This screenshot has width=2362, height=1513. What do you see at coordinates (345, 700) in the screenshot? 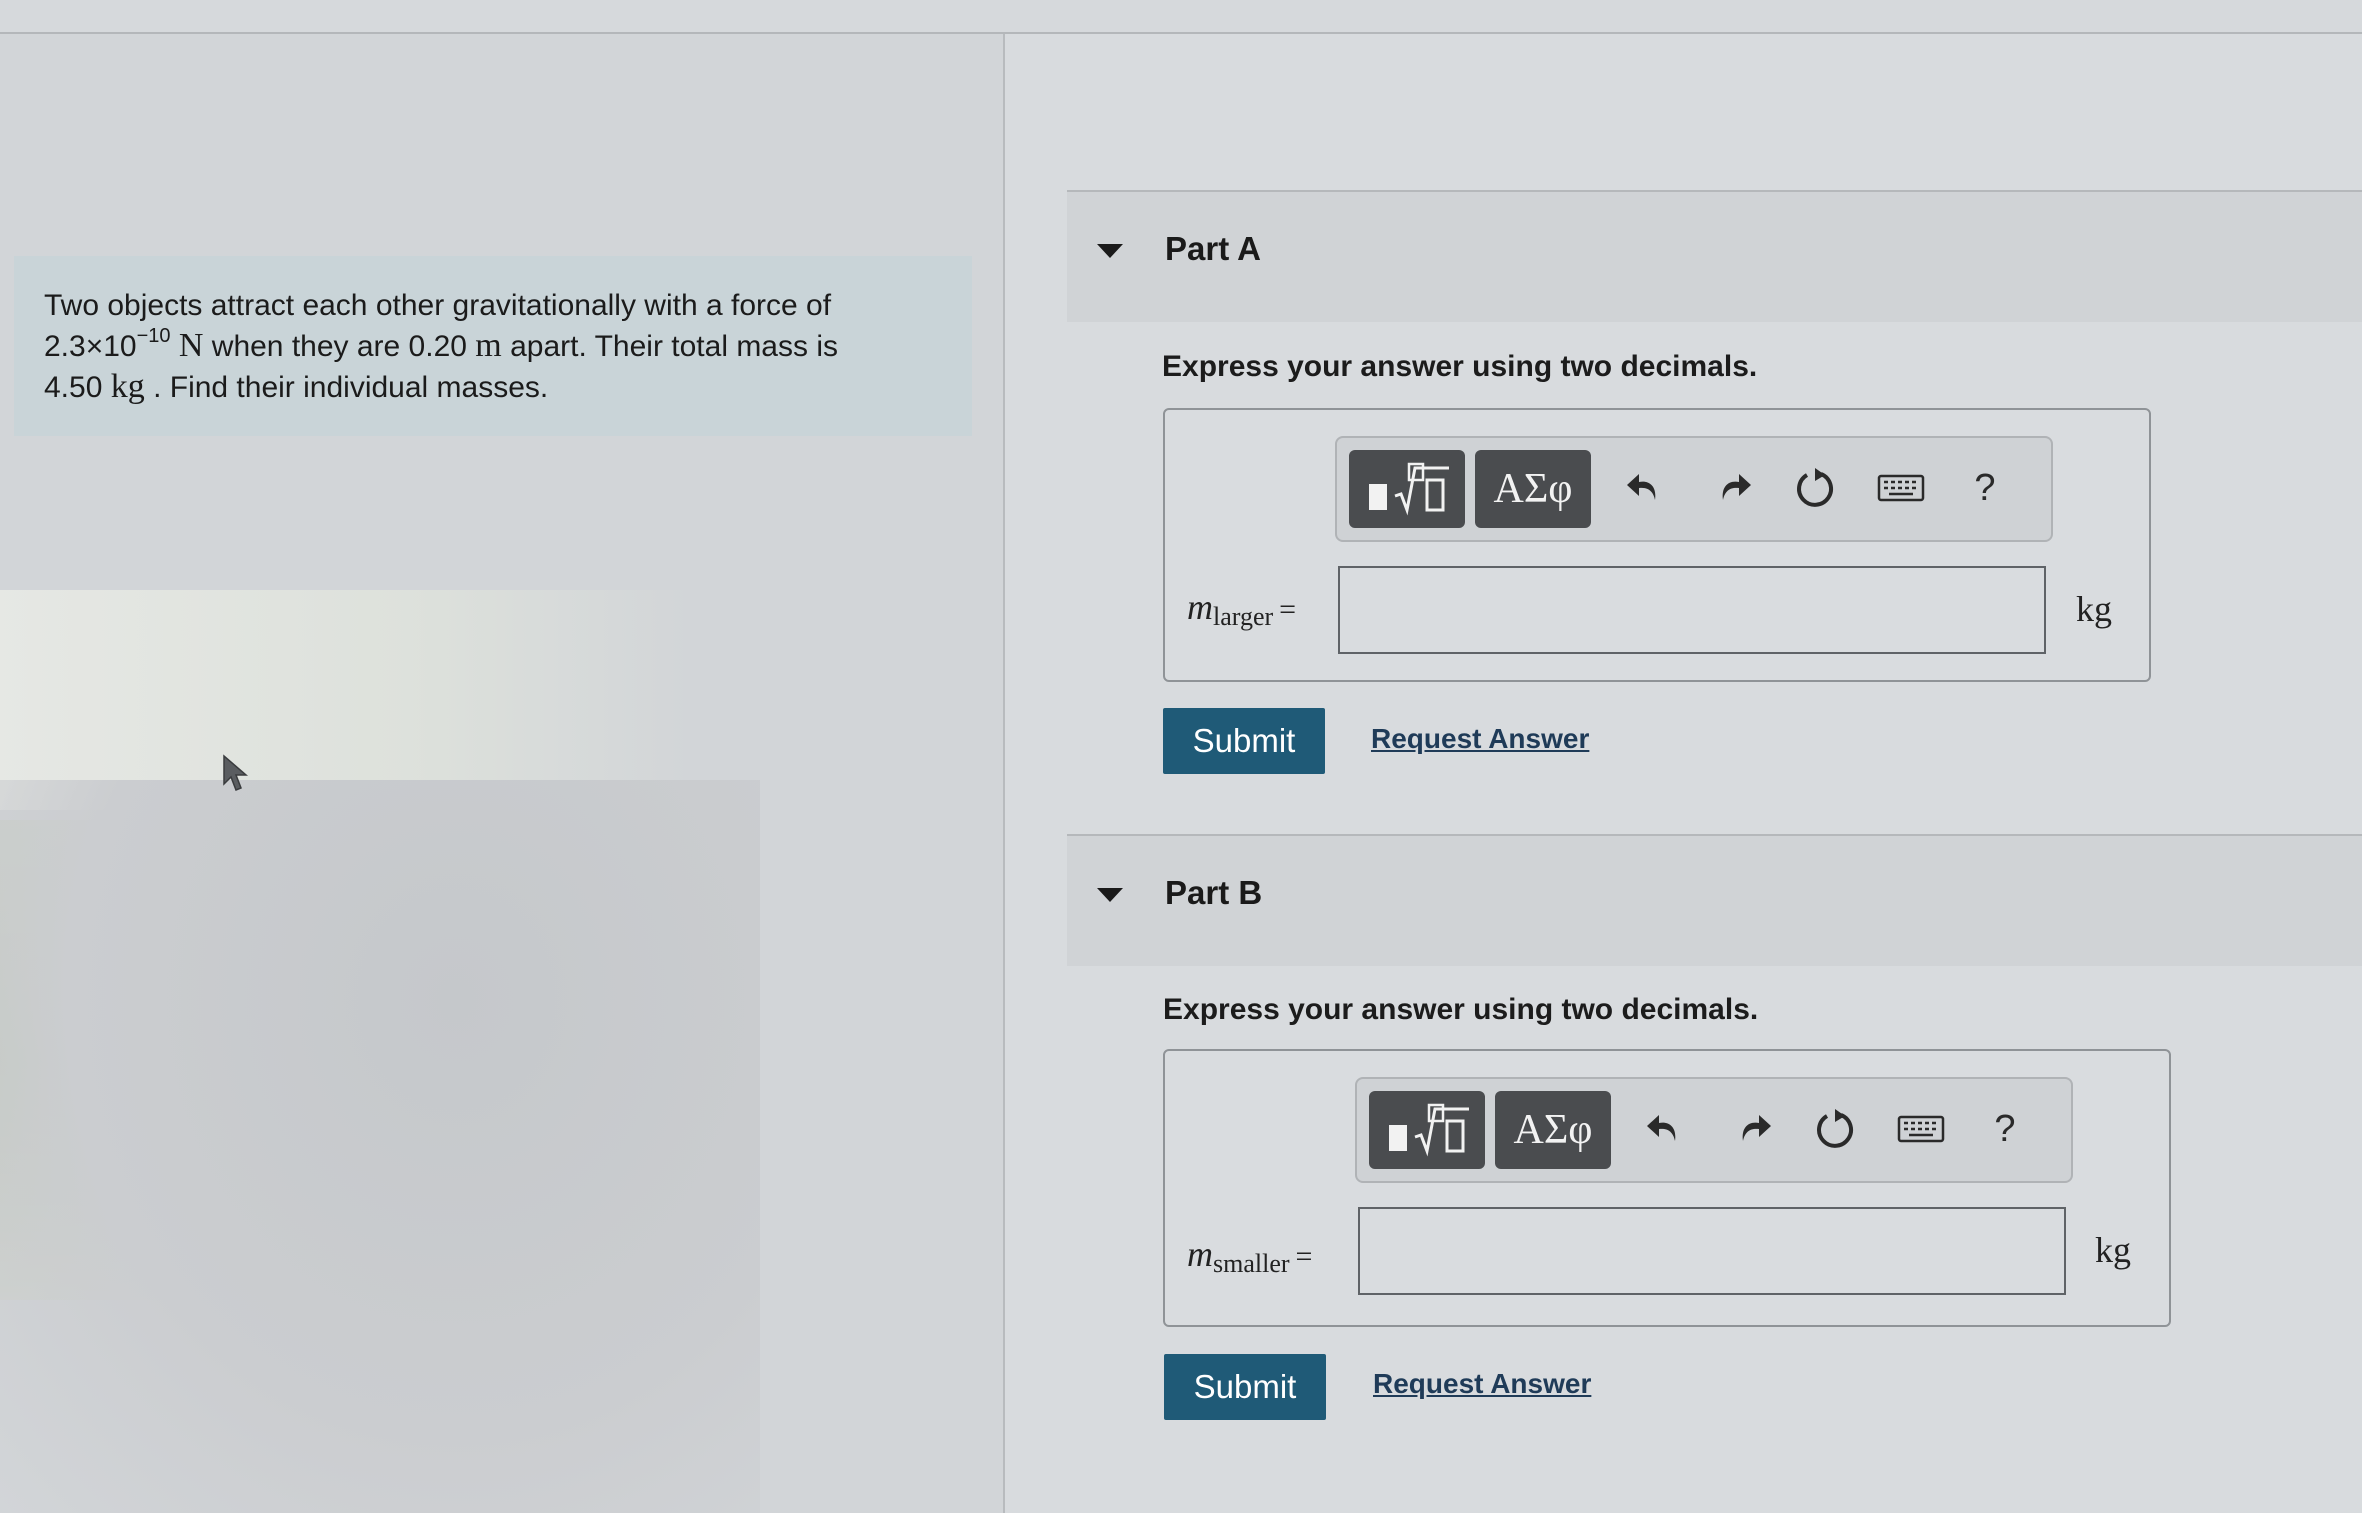
I see `screen-glare` at bounding box center [345, 700].